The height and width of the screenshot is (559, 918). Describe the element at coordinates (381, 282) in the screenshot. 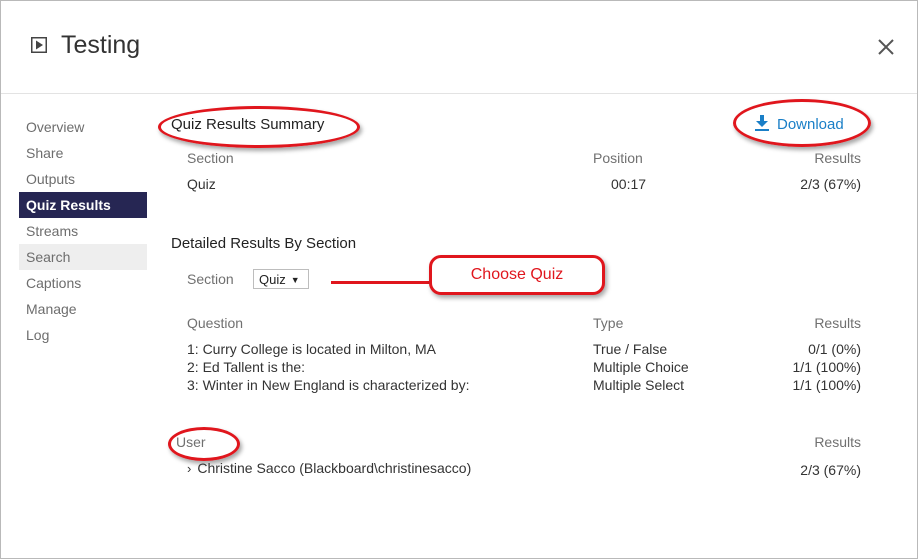

I see `callout-pointer` at that location.